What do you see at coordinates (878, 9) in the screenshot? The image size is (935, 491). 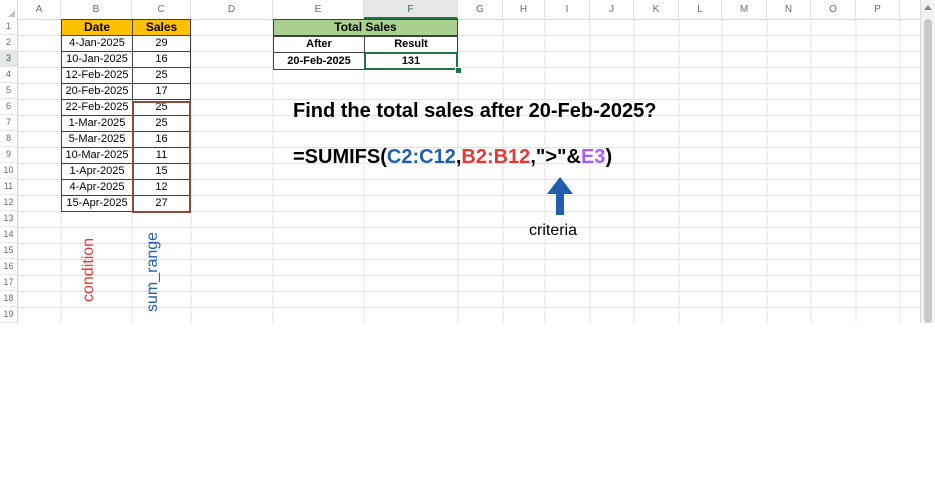 I see `column-header-p: P` at bounding box center [878, 9].